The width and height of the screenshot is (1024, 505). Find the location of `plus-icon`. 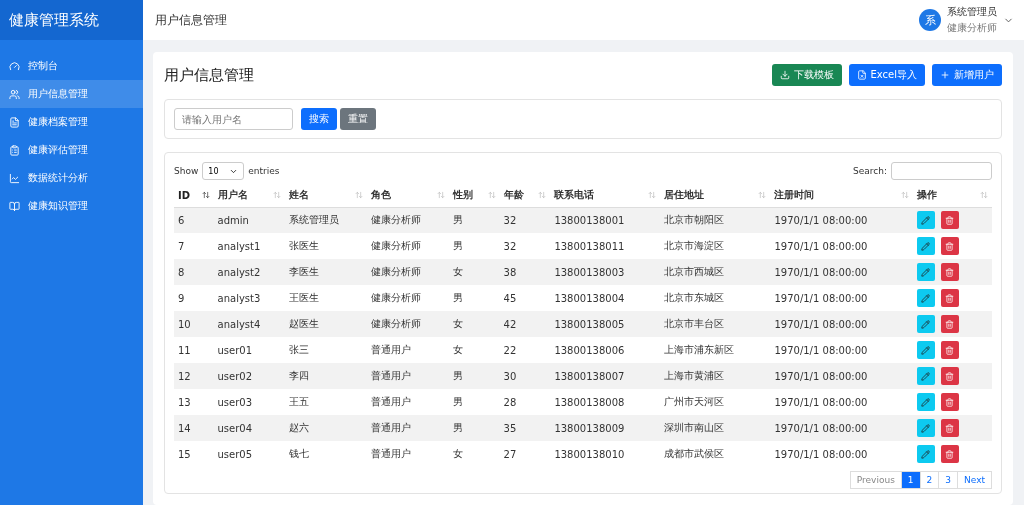

plus-icon is located at coordinates (945, 75).